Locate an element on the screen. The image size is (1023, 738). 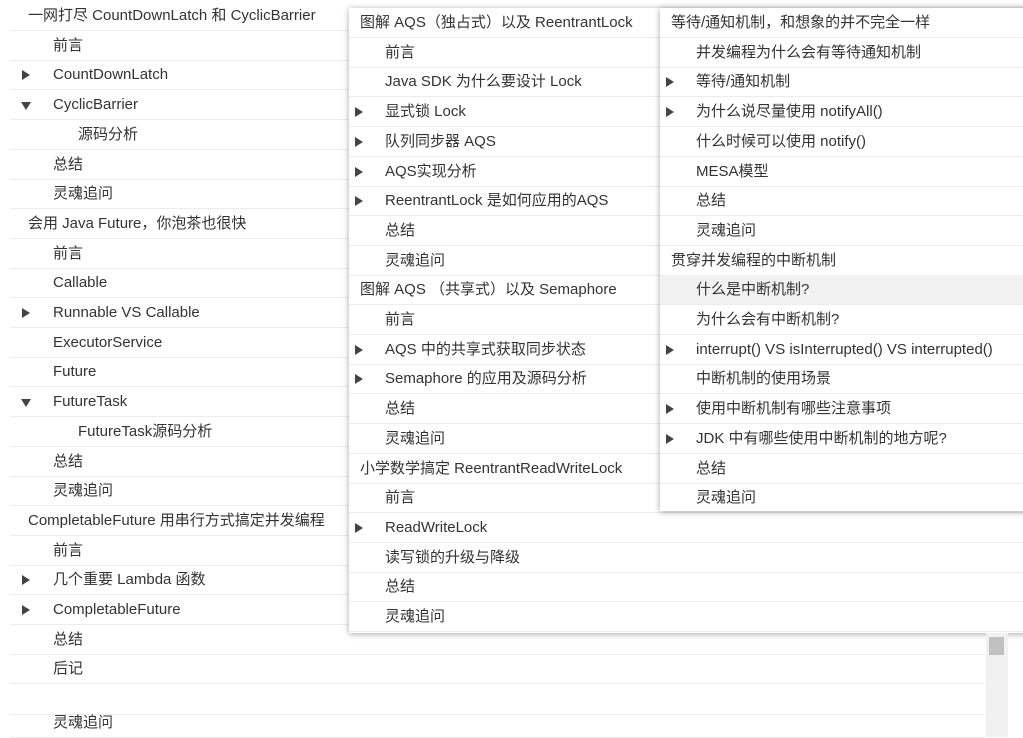
outline-item: JDK 中有哪些使用中断机制的地方呢? is located at coordinates (841, 439).